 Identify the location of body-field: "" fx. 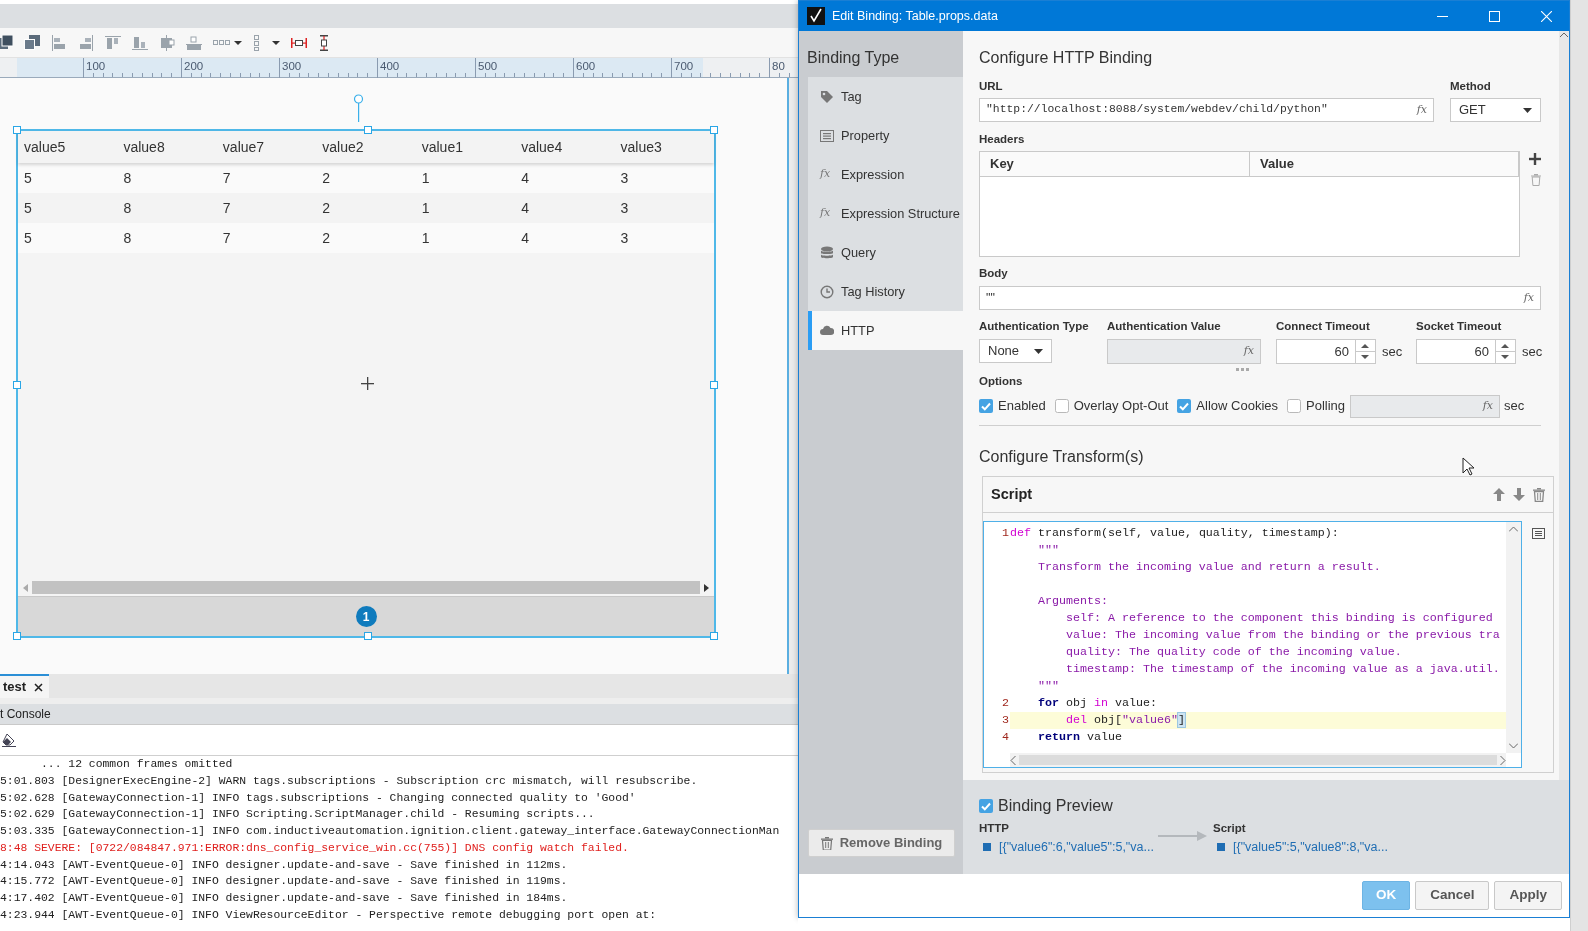
(1260, 298).